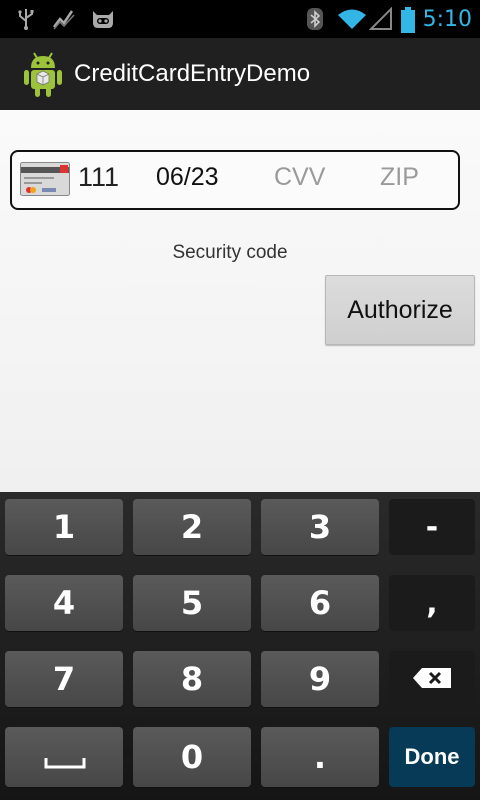 Image resolution: width=480 pixels, height=800 pixels. What do you see at coordinates (380, 18) in the screenshot?
I see `signal-icon` at bounding box center [380, 18].